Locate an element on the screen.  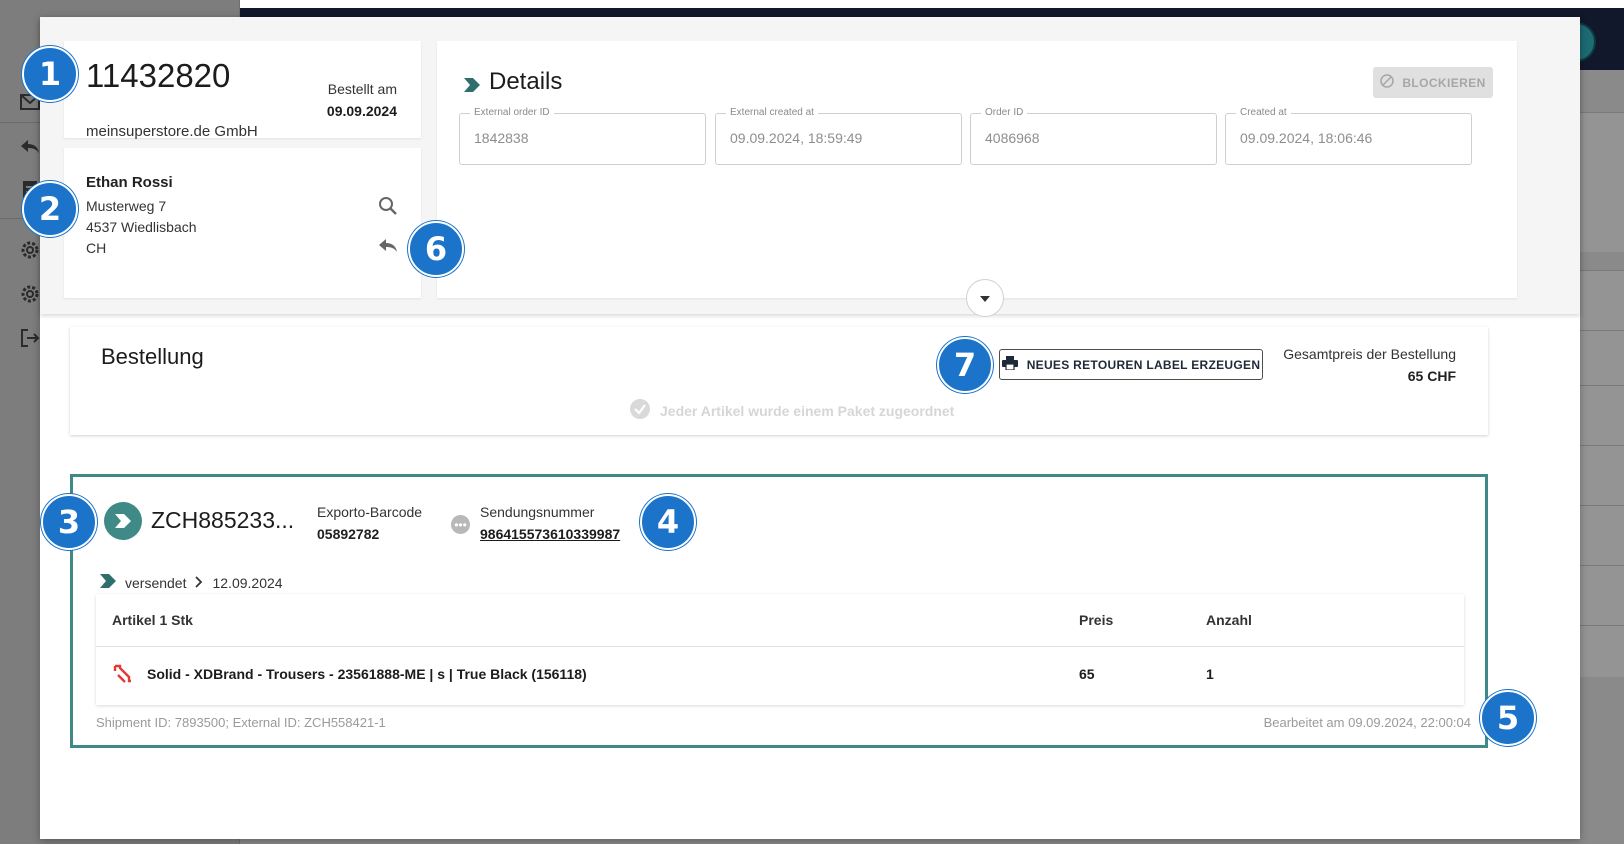
shipment-status-date: 12.09.2024 is located at coordinates (247, 582).